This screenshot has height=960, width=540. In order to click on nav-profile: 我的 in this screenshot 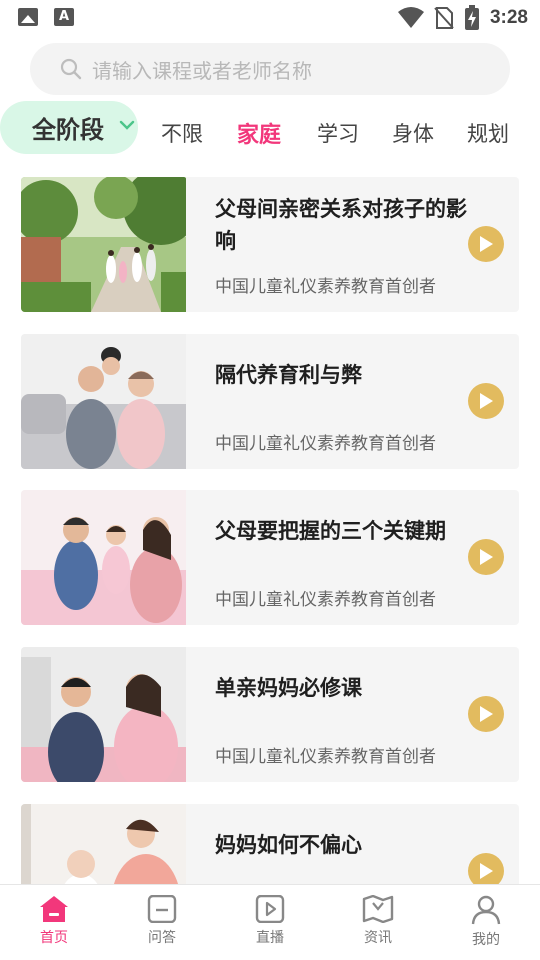, I will do `click(486, 922)`.